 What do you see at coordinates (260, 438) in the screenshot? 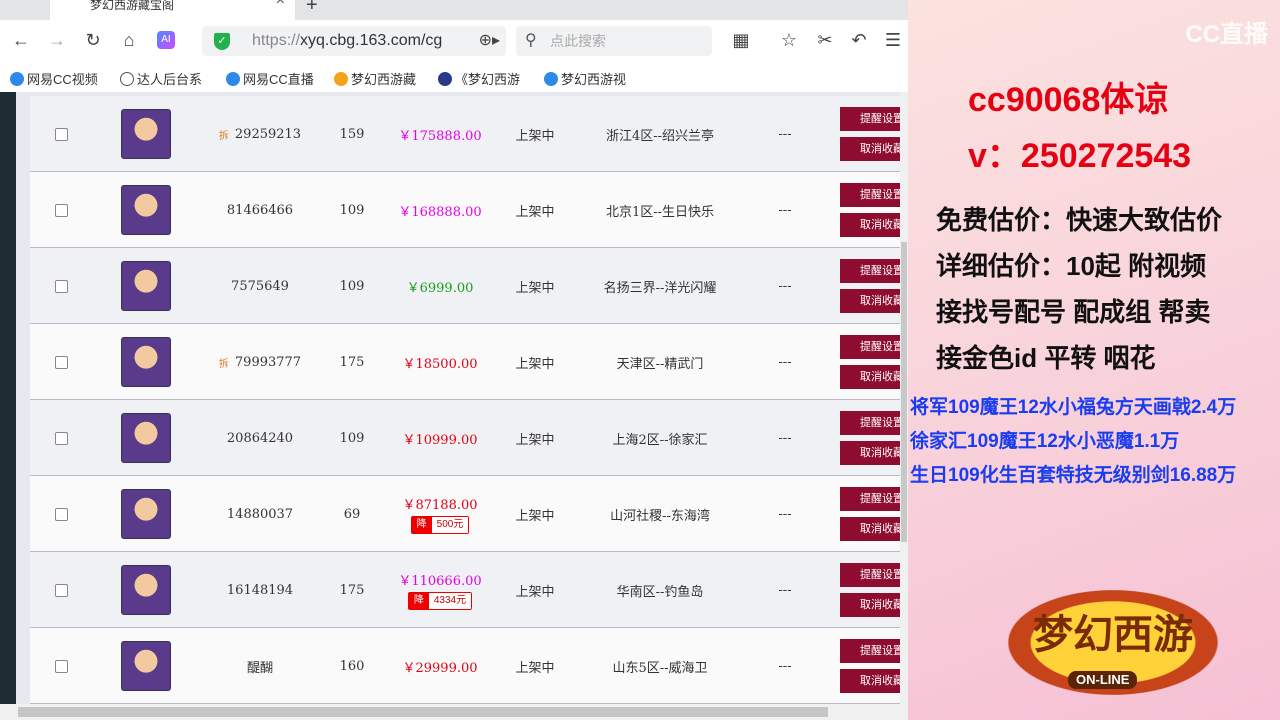
I see `character-id: 20864240` at bounding box center [260, 438].